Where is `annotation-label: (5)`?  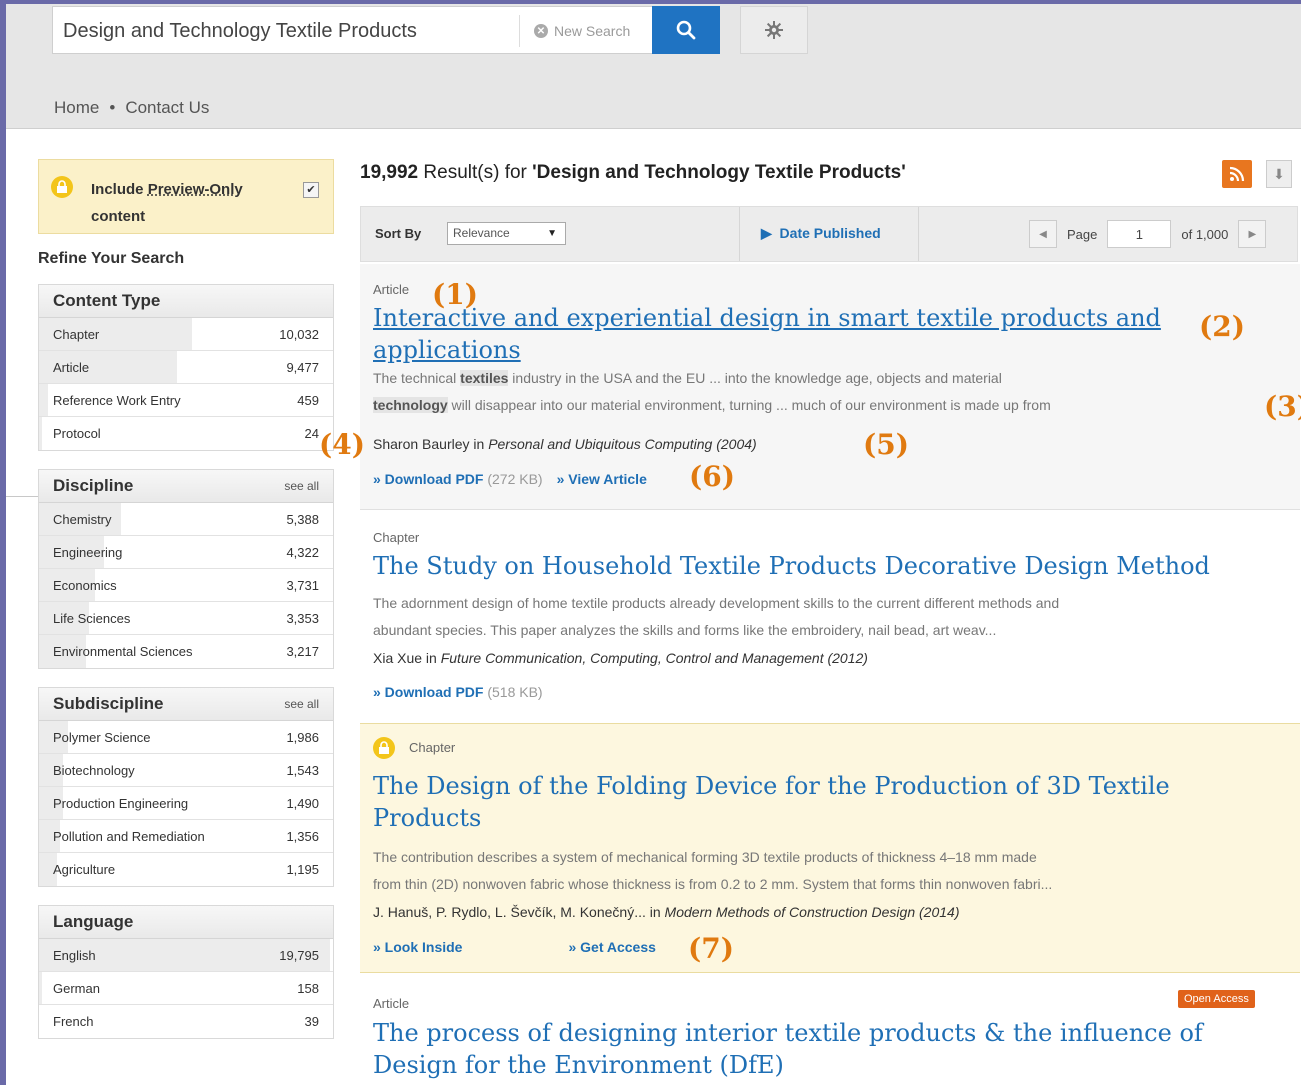 annotation-label: (5) is located at coordinates (886, 444).